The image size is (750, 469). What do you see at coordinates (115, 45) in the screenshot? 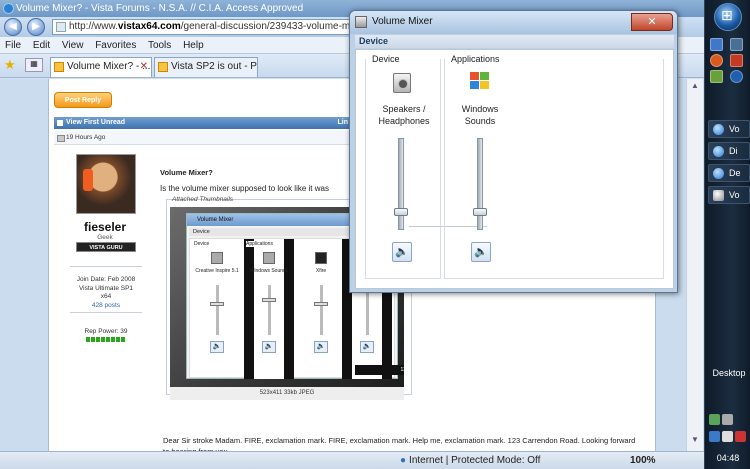
I see `menu-favorites: Favorites` at bounding box center [115, 45].